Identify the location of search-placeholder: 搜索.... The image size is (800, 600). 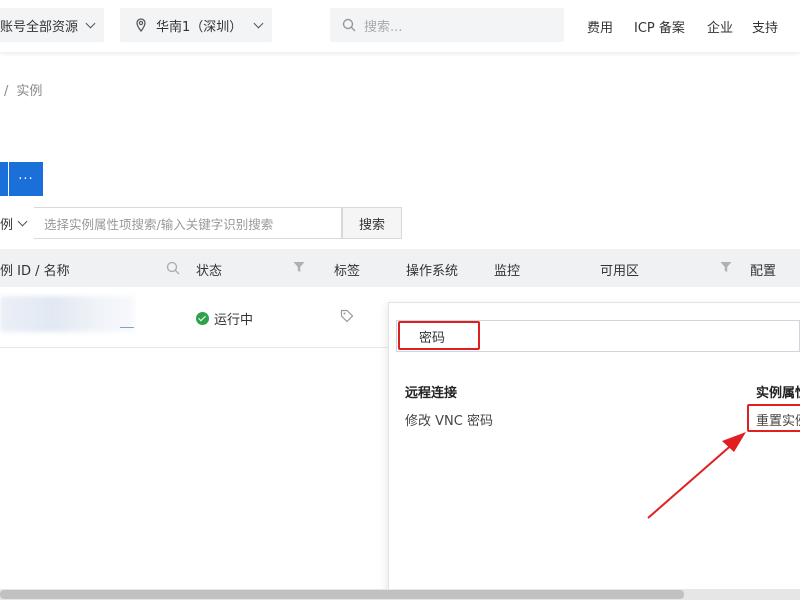
(383, 27).